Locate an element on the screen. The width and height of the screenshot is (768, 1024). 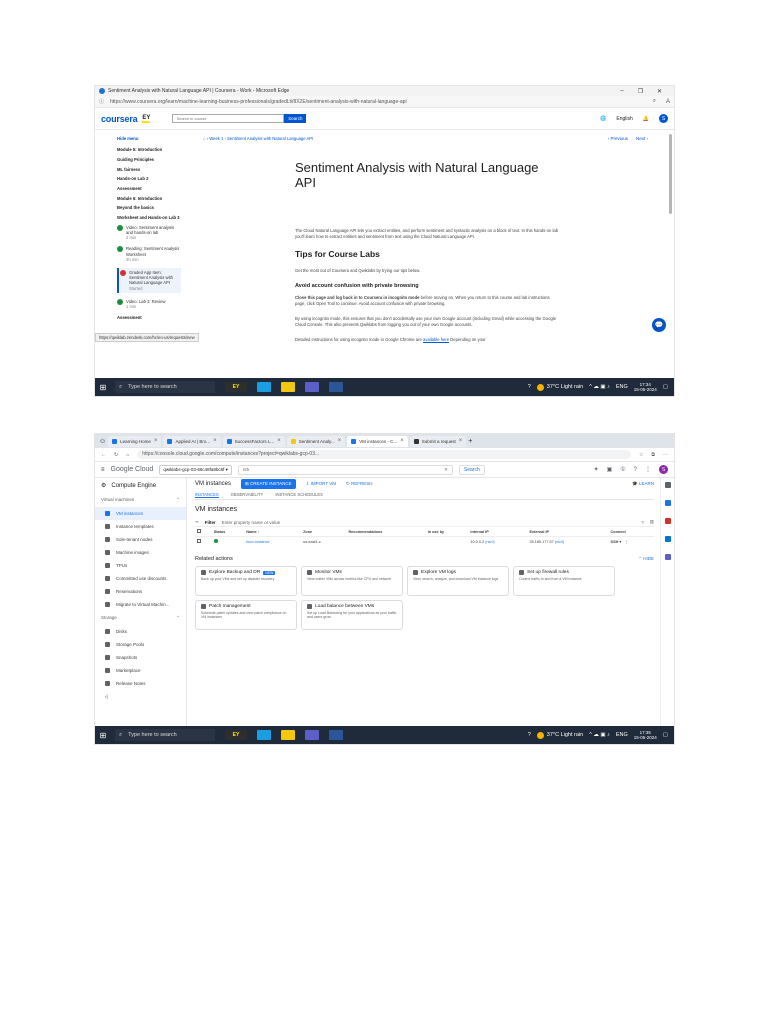
sidebar-item: Machine images is located at coordinates (140, 552).